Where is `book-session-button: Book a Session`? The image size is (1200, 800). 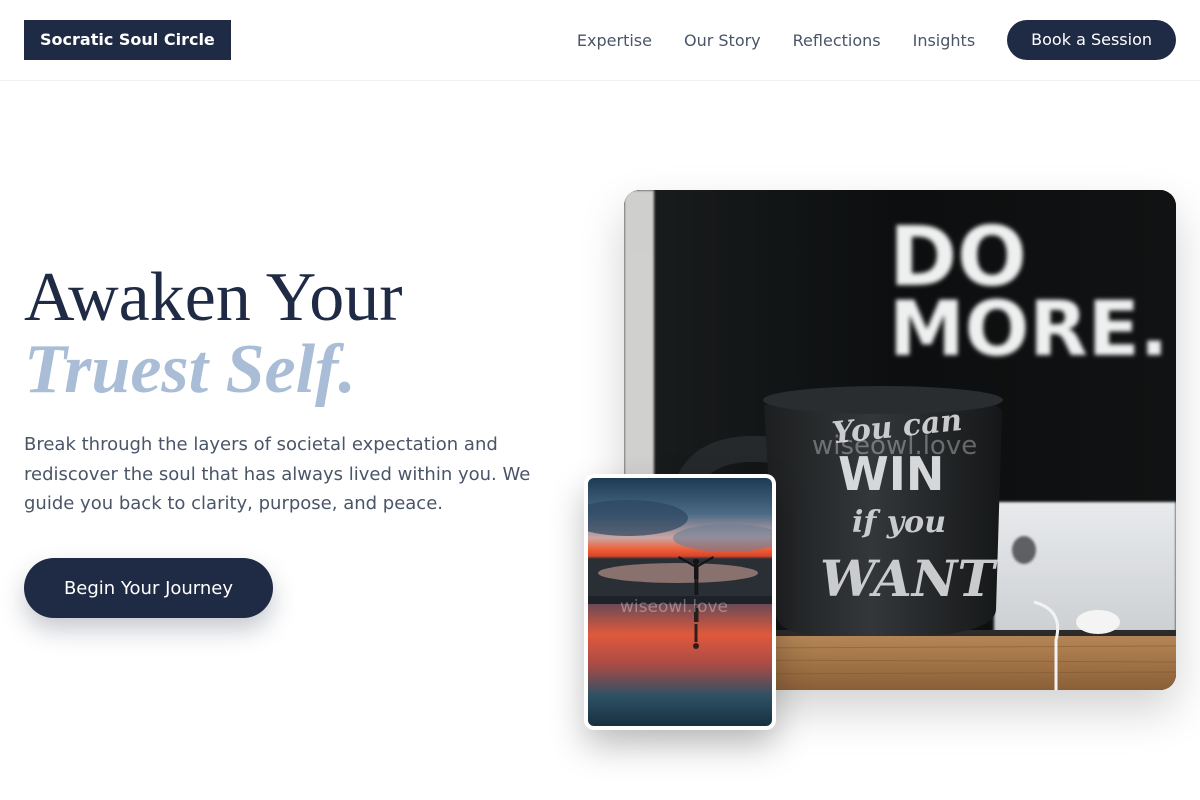 book-session-button: Book a Session is located at coordinates (1091, 40).